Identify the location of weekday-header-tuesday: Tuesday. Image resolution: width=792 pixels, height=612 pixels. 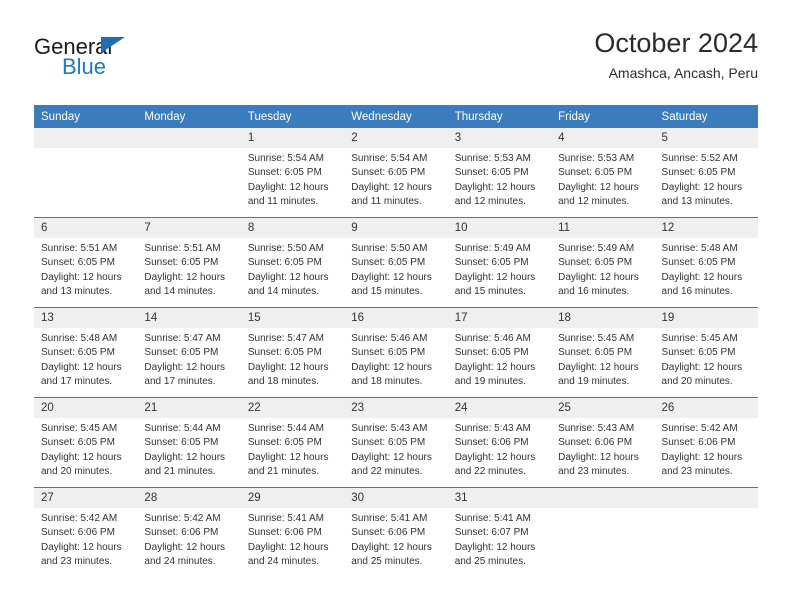
(292, 116).